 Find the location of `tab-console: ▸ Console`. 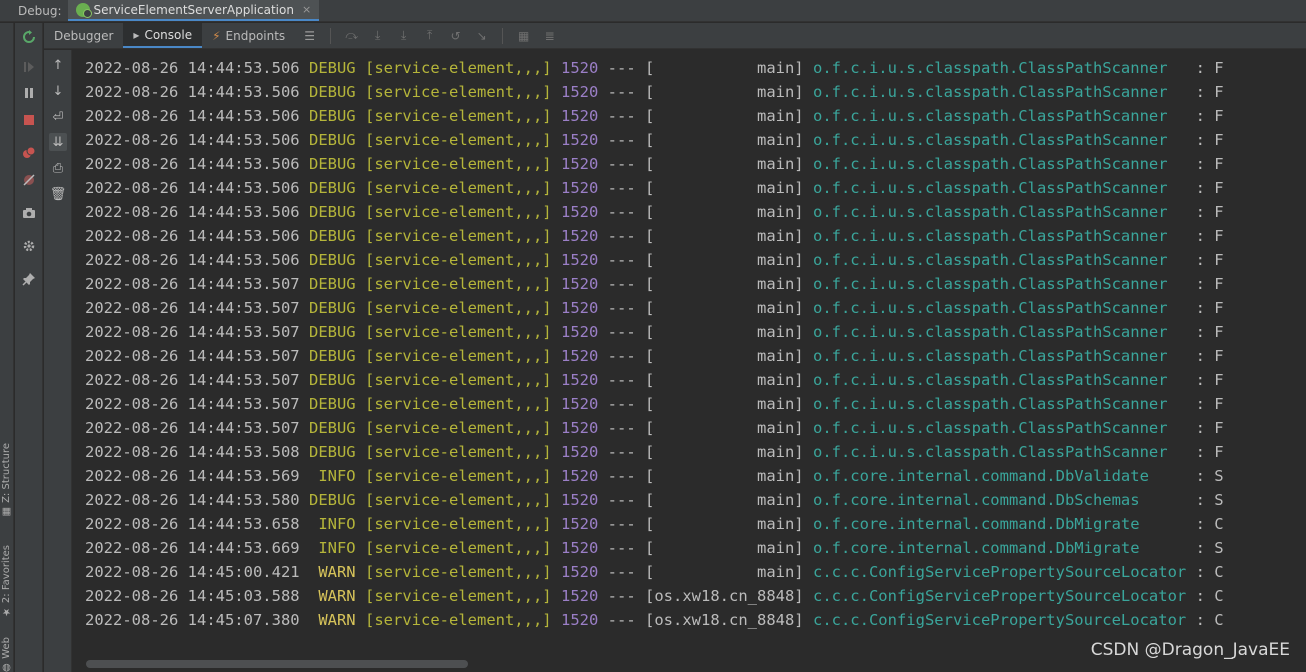

tab-console: ▸ Console is located at coordinates (163, 35).